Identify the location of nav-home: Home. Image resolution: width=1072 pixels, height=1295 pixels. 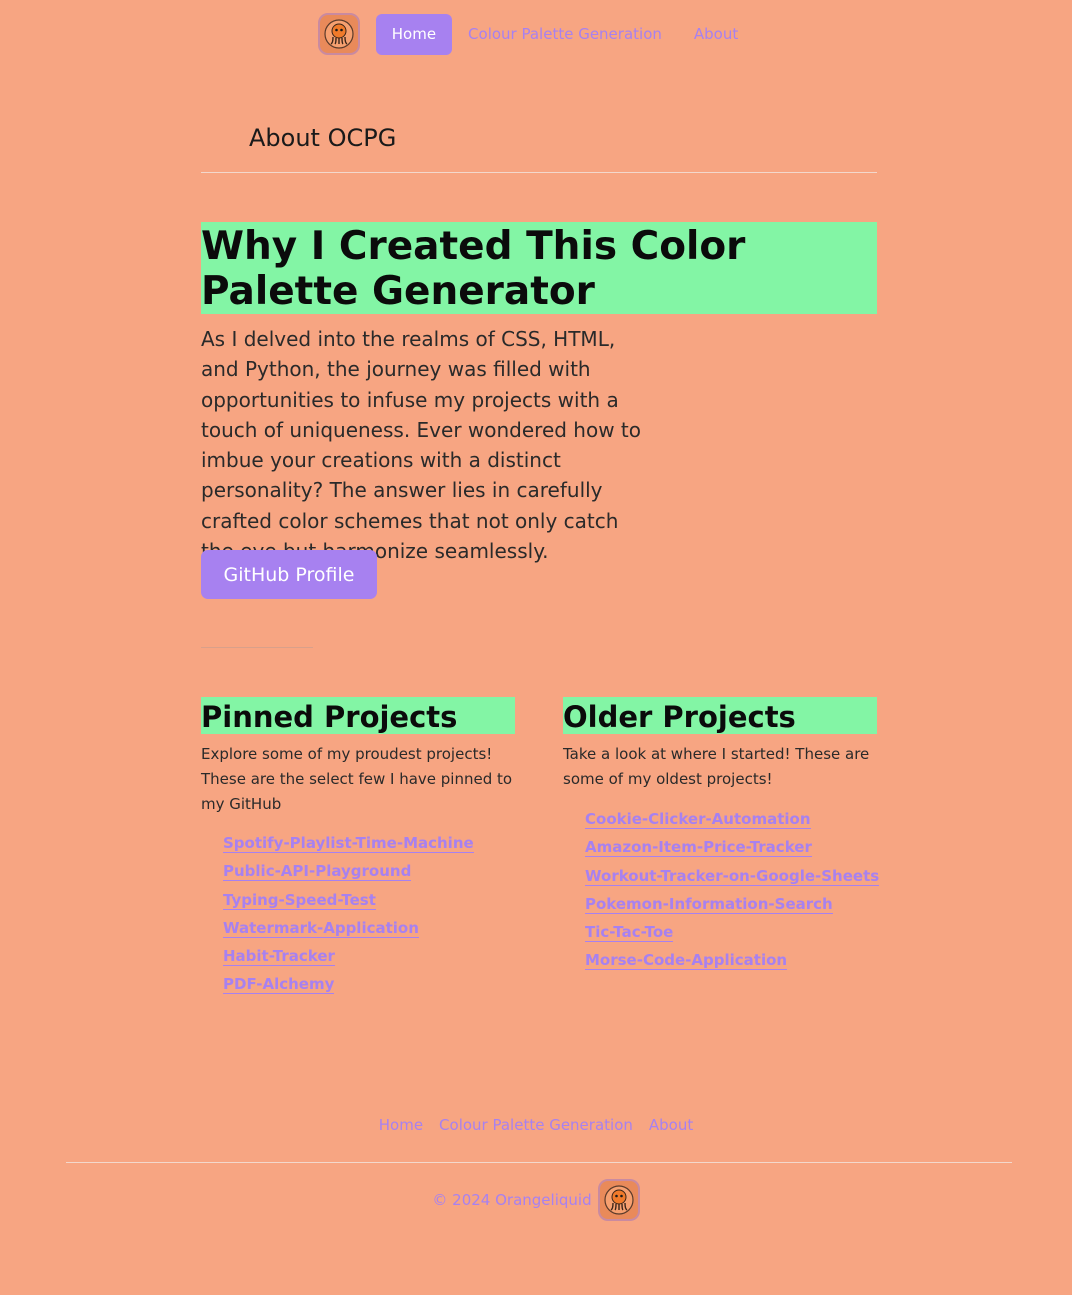
(414, 34).